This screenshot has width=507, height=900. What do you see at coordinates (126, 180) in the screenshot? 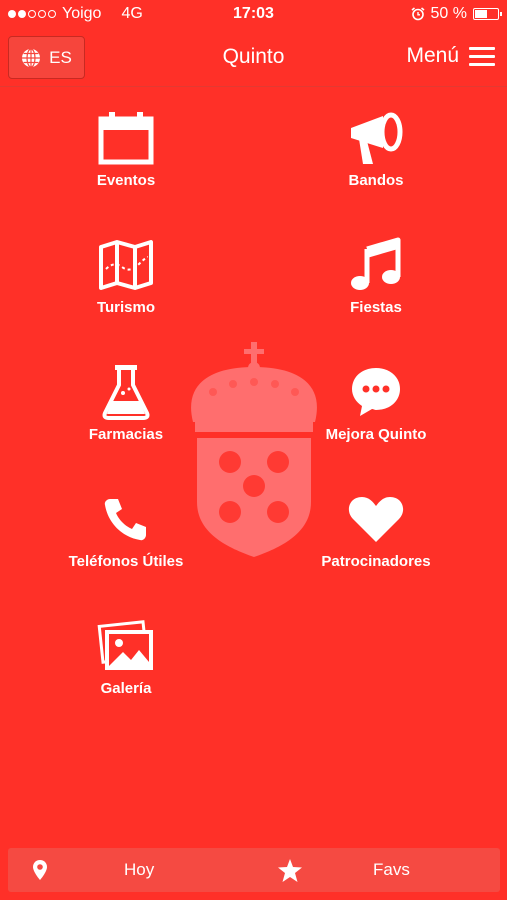
I see `grid-item-label: Eventos` at bounding box center [126, 180].